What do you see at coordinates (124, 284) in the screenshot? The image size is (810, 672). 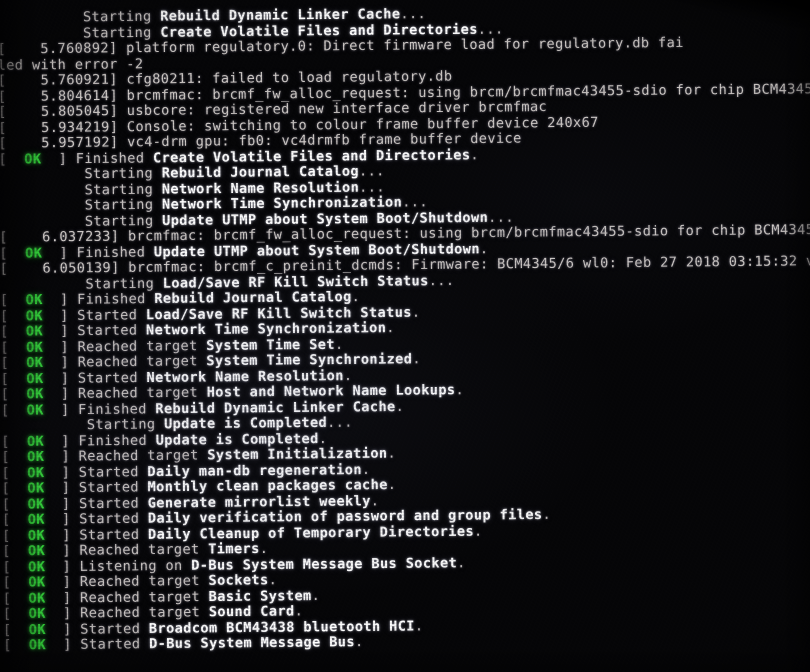 I see `status-verb: Starting` at bounding box center [124, 284].